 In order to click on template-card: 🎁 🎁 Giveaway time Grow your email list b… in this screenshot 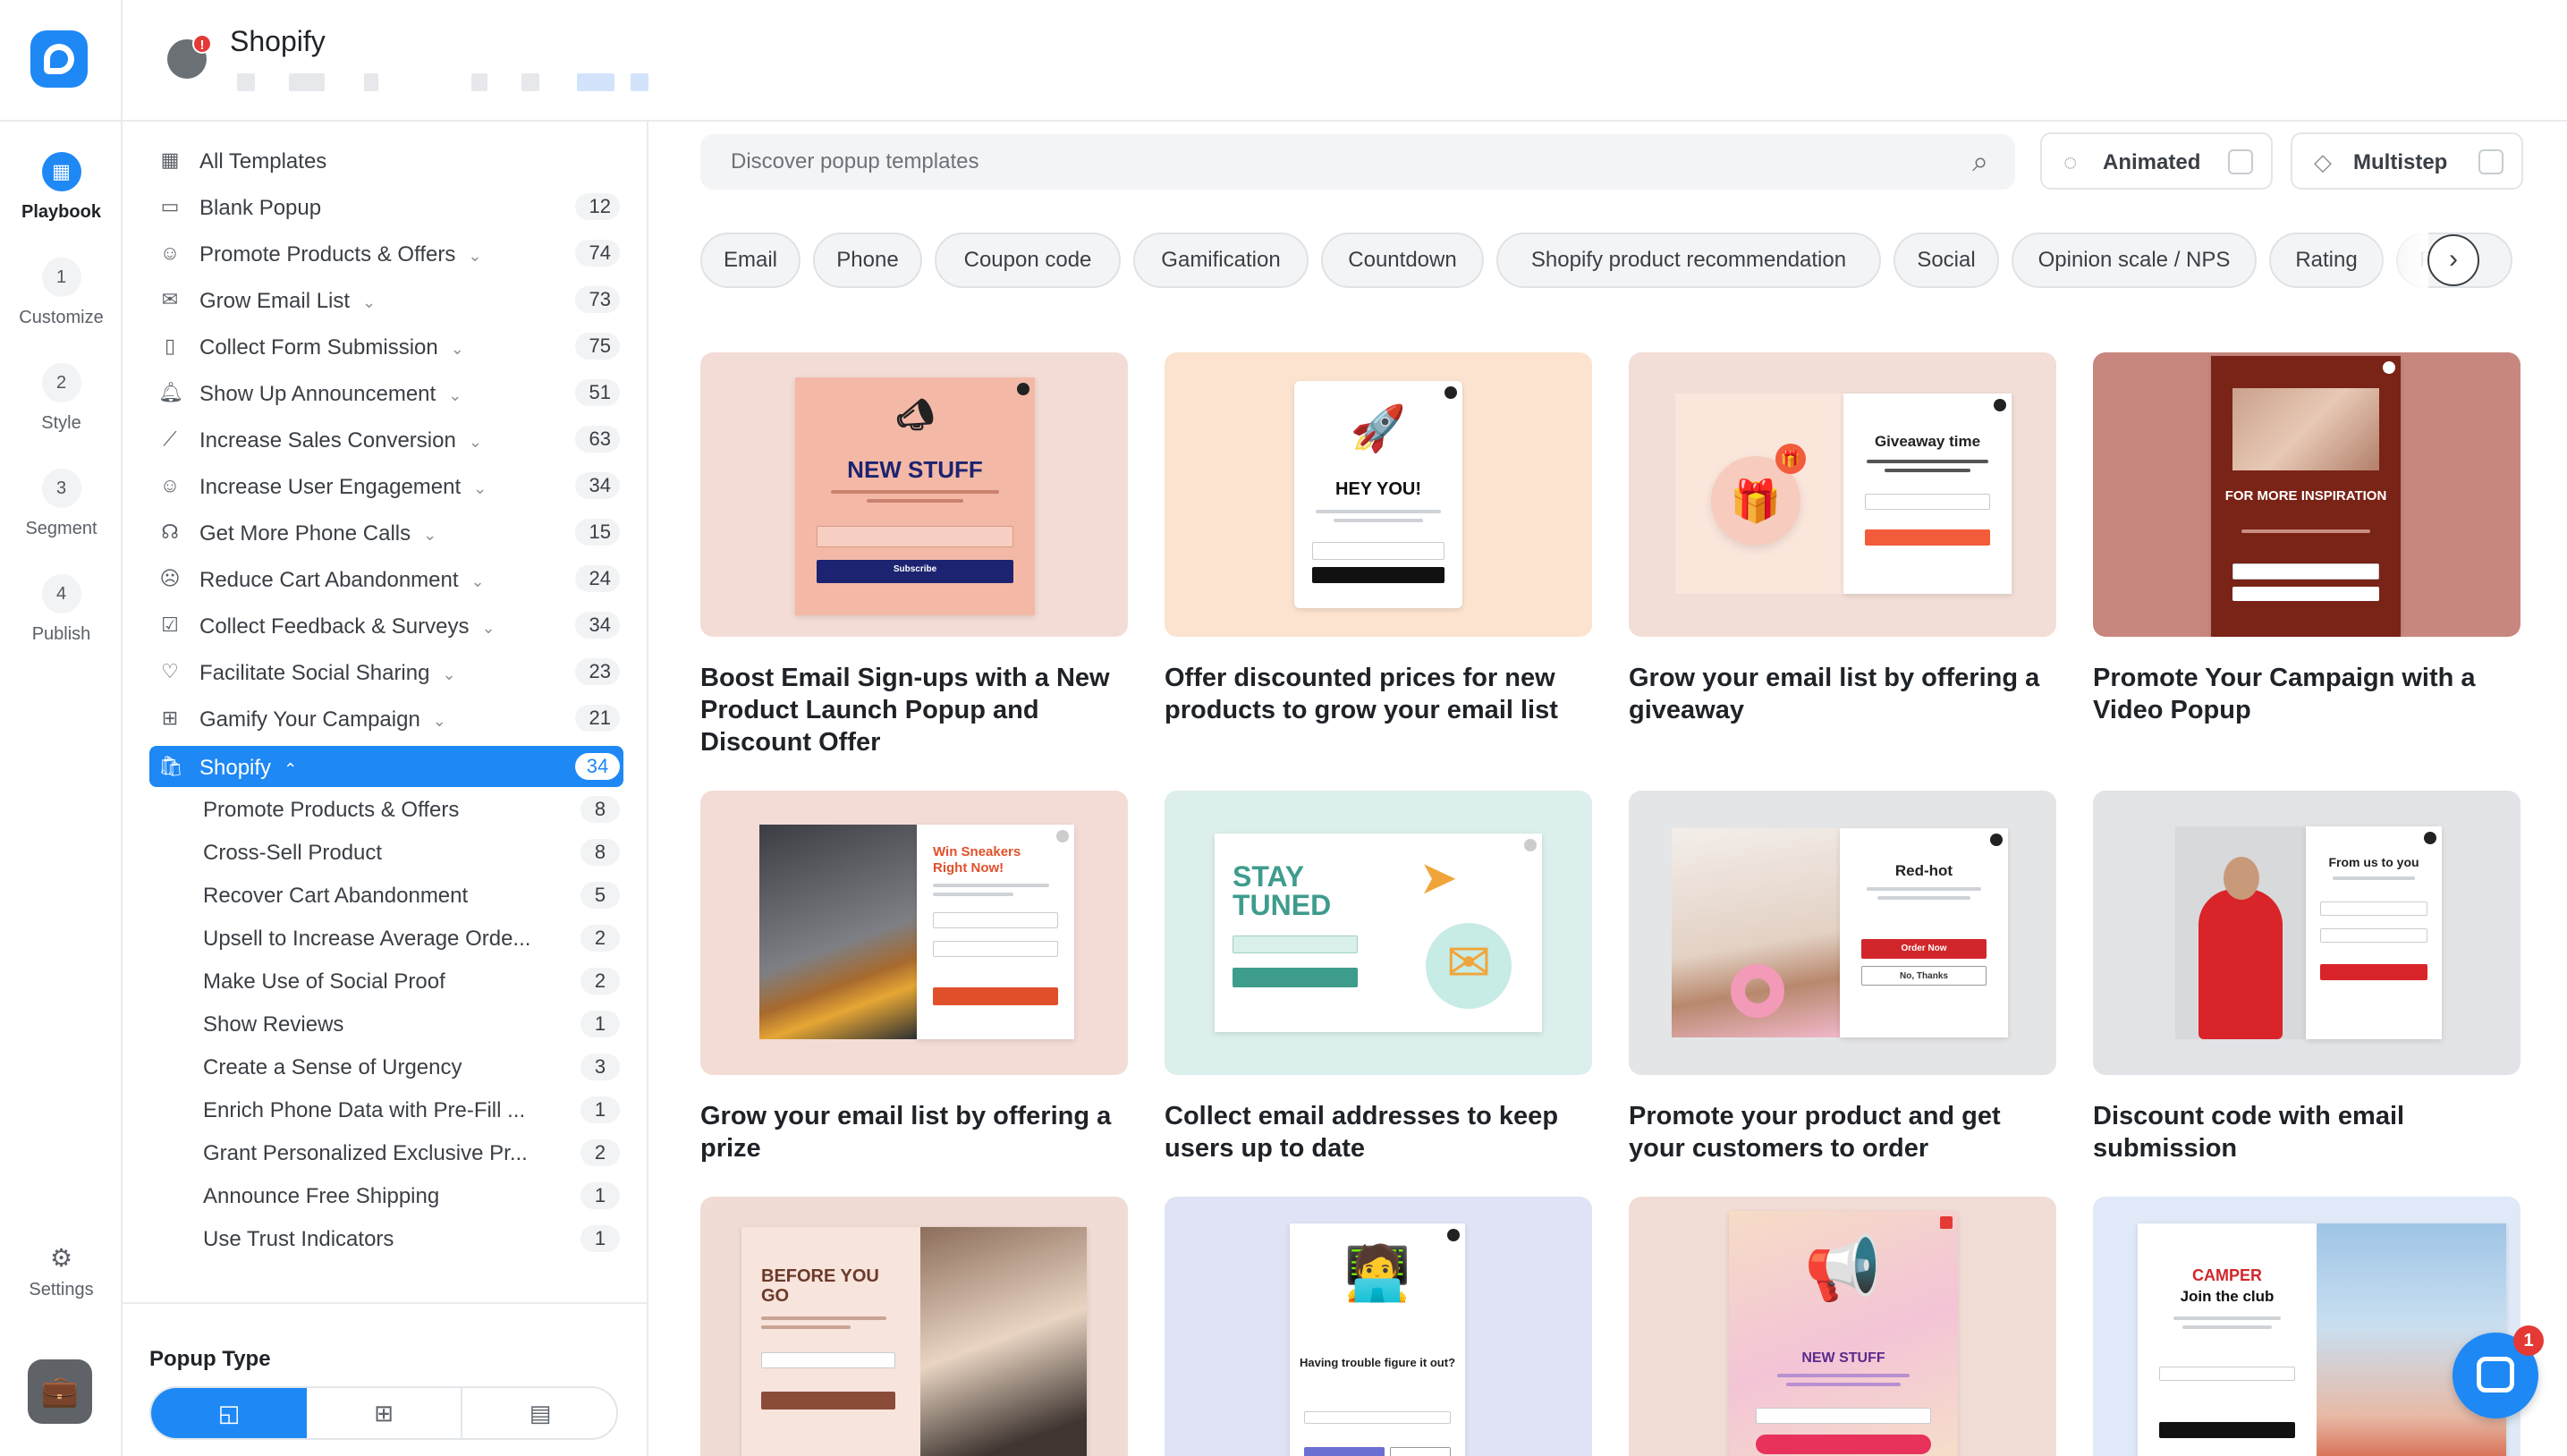, I will do `click(1842, 539)`.